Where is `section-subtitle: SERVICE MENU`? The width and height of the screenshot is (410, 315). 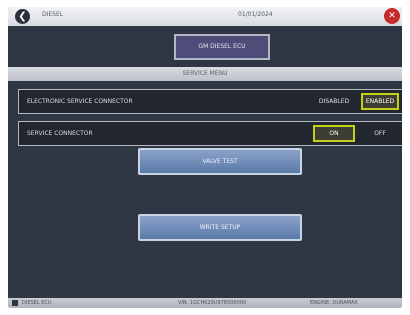
section-subtitle: SERVICE MENU is located at coordinates (205, 74).